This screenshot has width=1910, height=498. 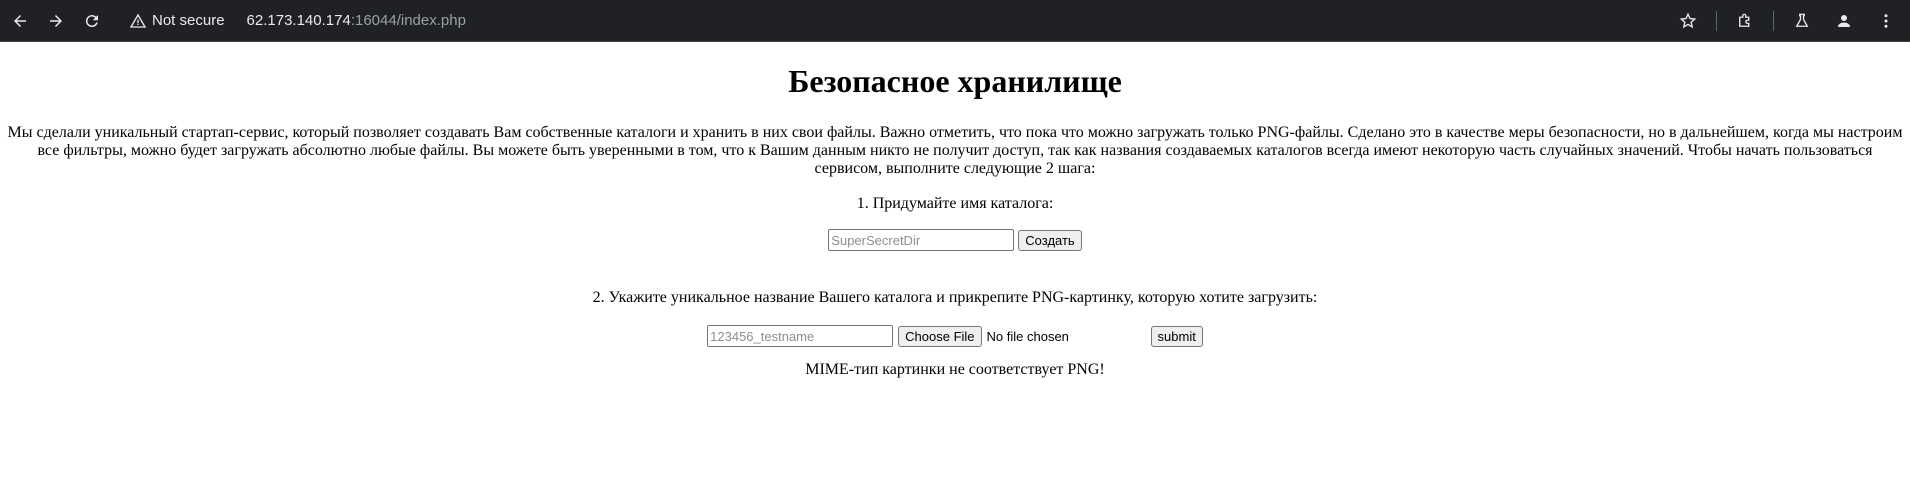 I want to click on labs-button, so click(x=1802, y=21).